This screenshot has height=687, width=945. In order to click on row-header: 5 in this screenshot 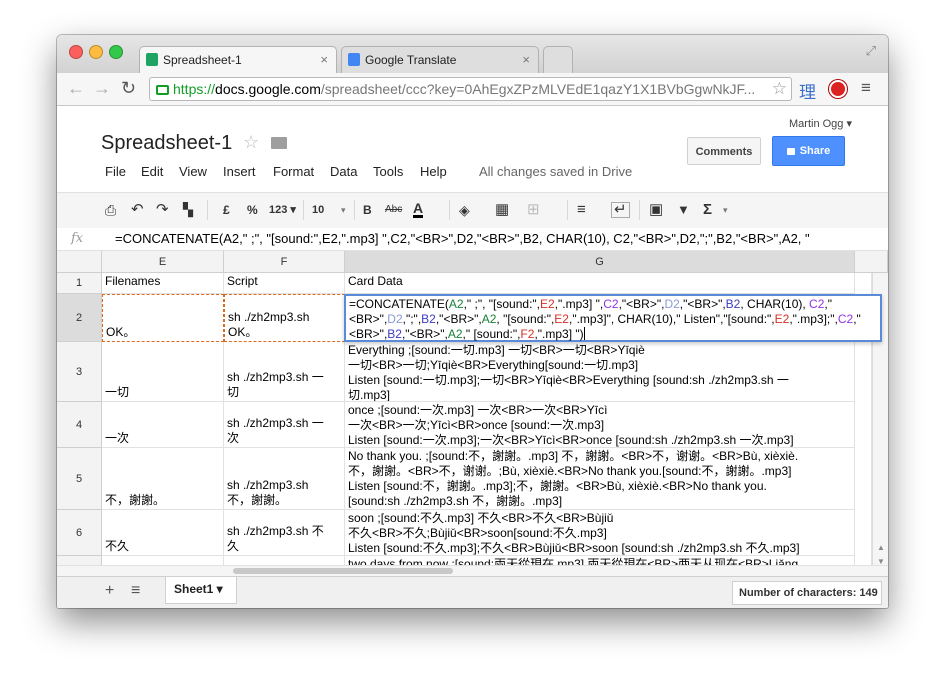, I will do `click(79, 479)`.